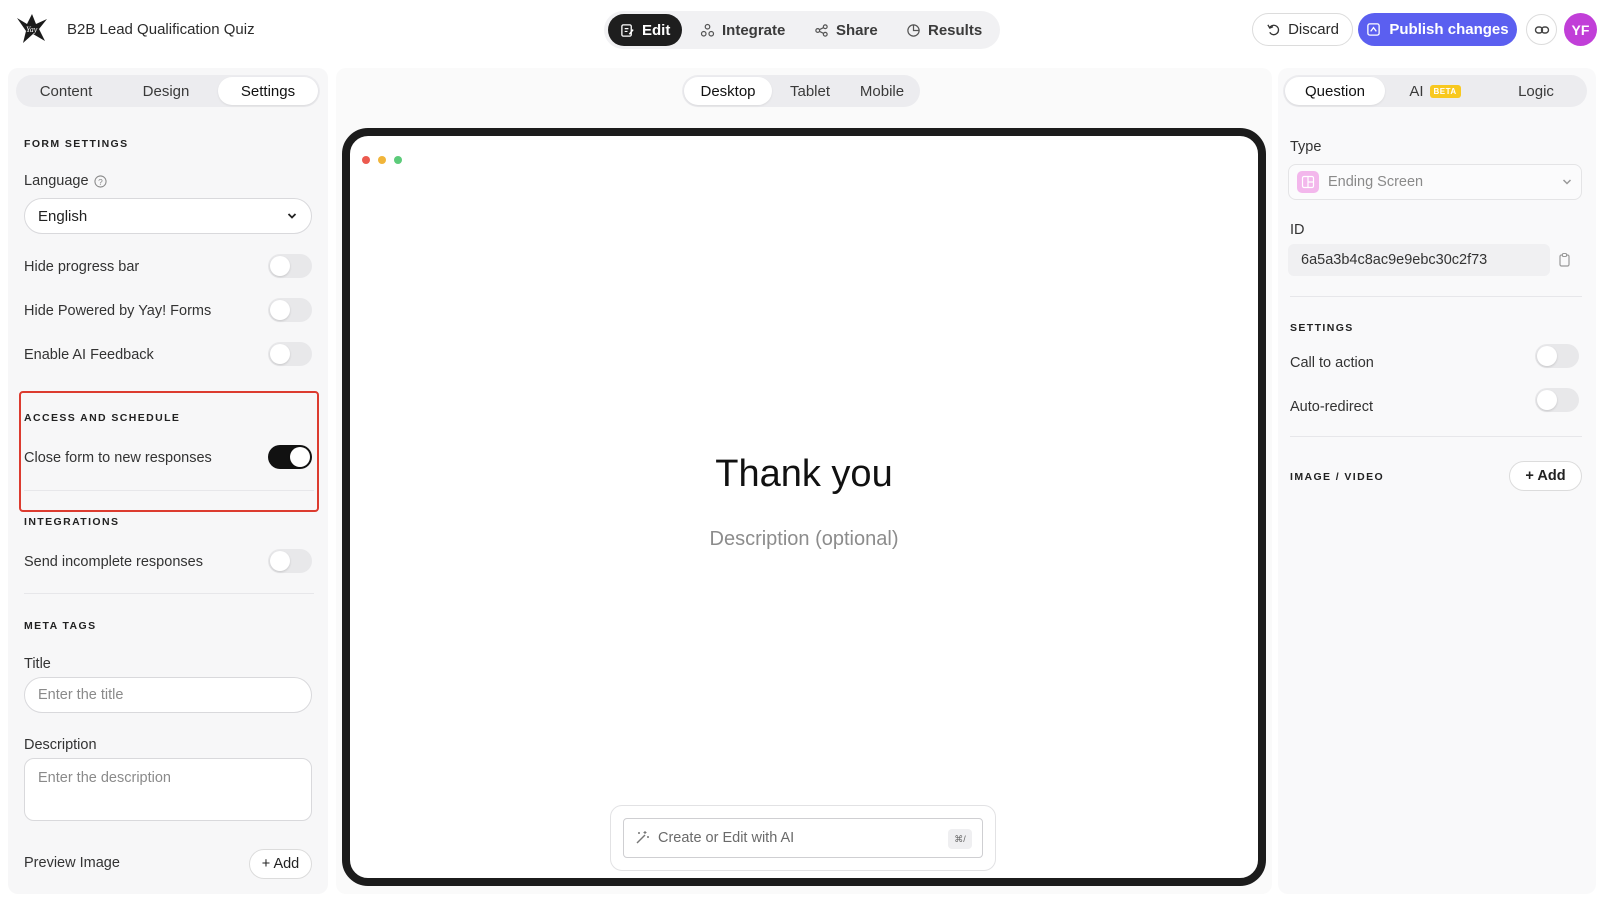 The image size is (1600, 900). Describe the element at coordinates (955, 30) in the screenshot. I see `tab-results-label: Results` at that location.